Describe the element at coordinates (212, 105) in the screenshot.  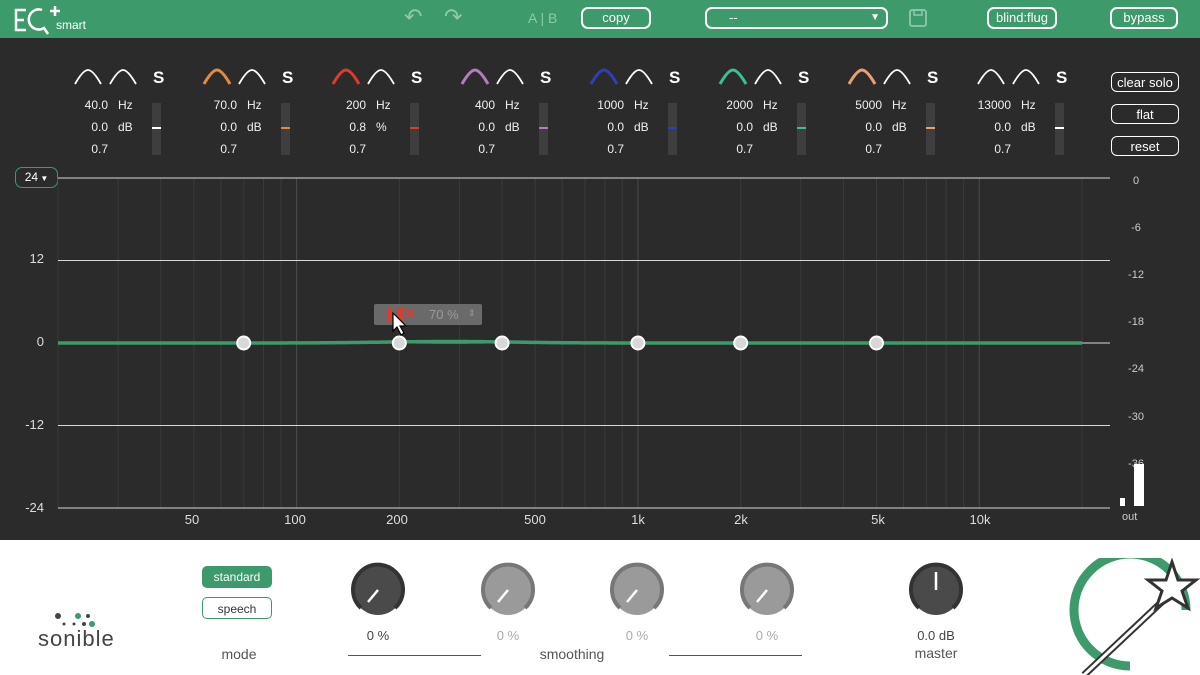
I see `band-freq-value: 70.0` at that location.